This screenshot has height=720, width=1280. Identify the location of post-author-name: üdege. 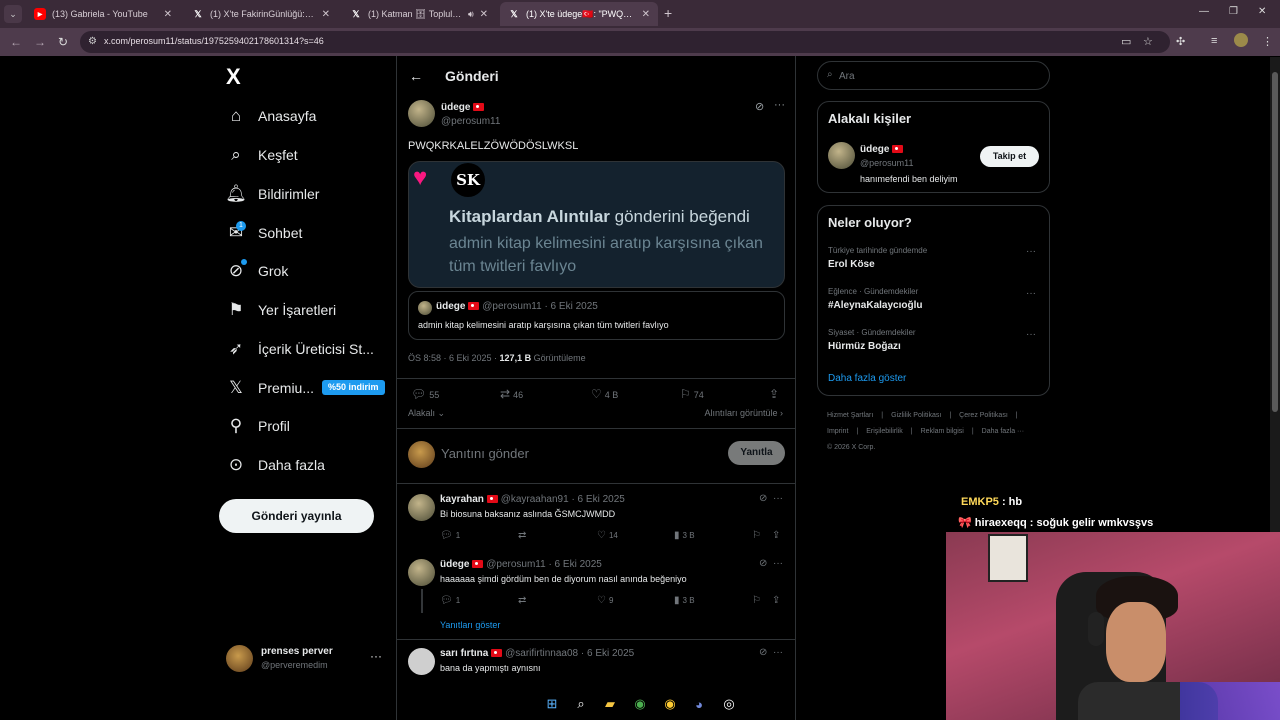
(463, 107).